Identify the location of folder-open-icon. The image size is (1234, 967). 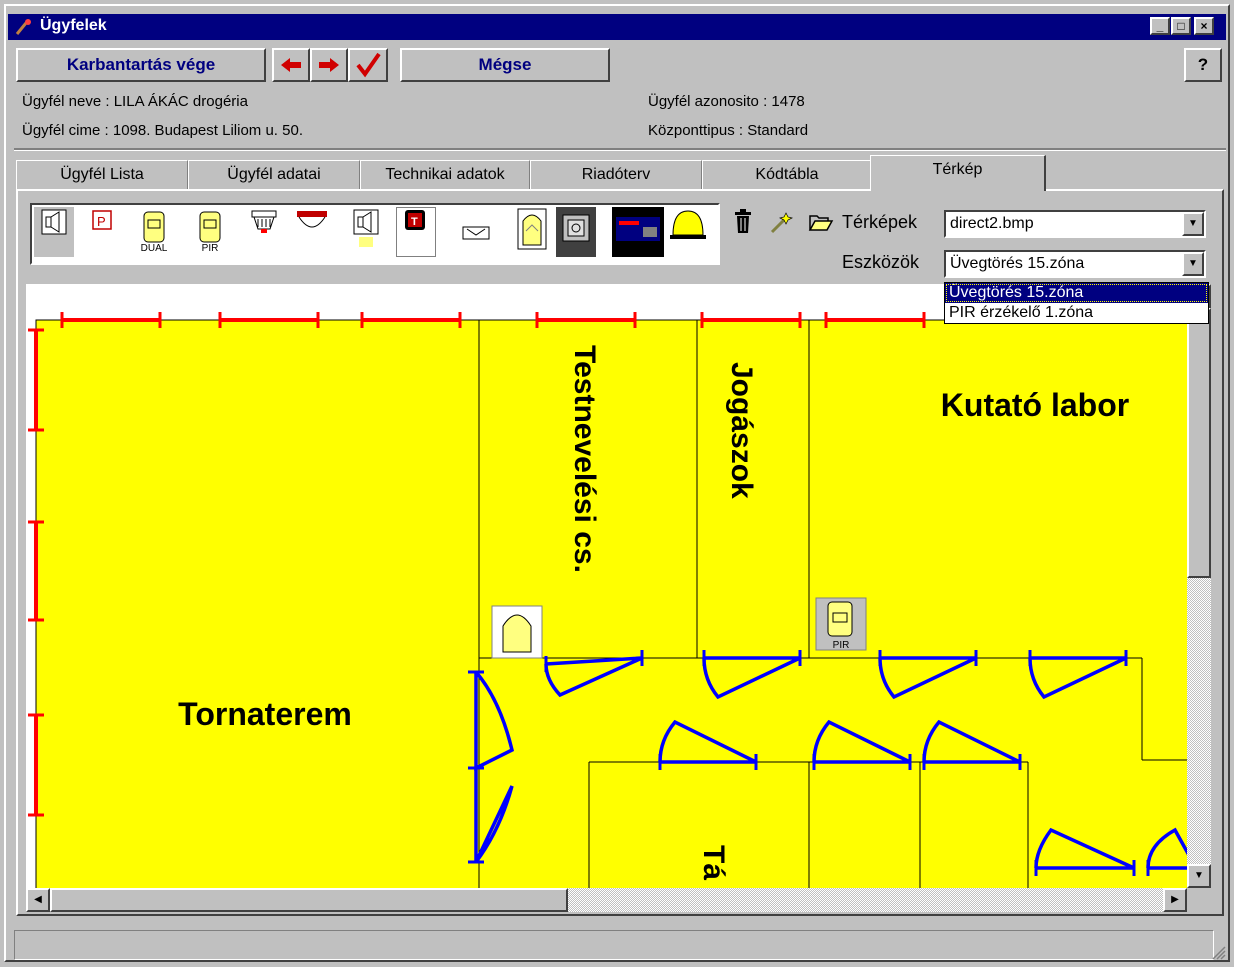
(821, 223).